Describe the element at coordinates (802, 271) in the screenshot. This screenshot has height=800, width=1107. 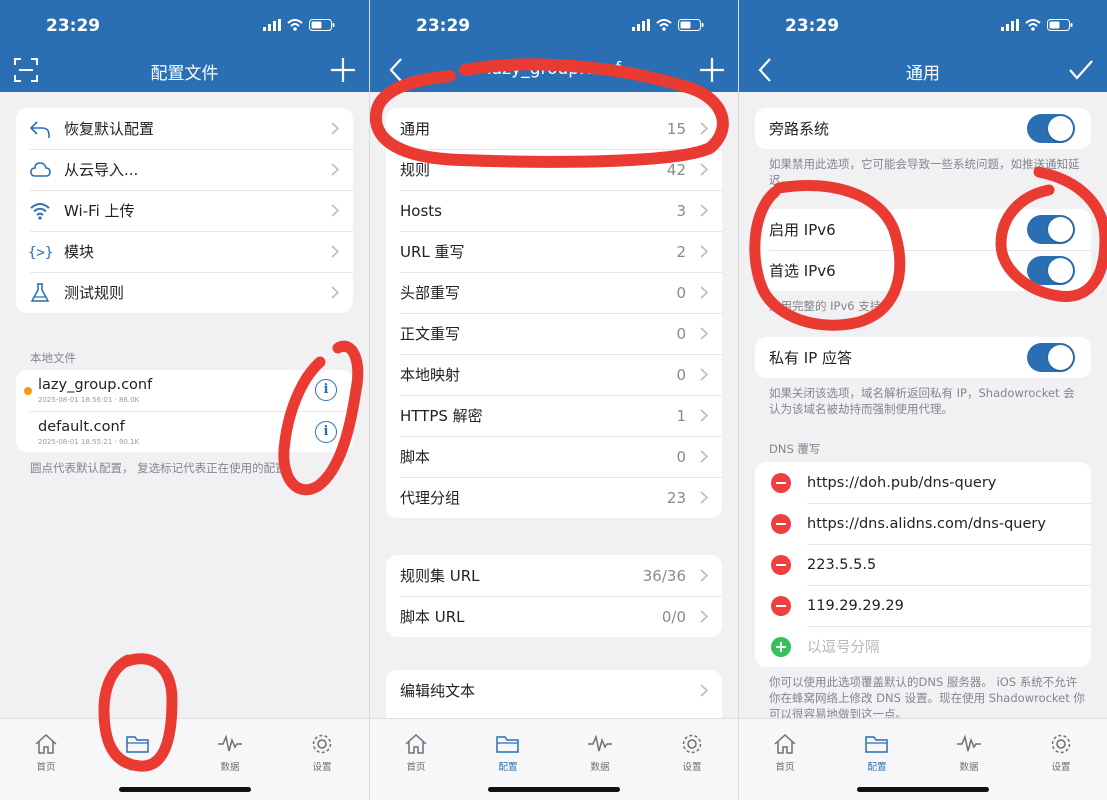
I see `row-label: 首选 IPv6` at that location.